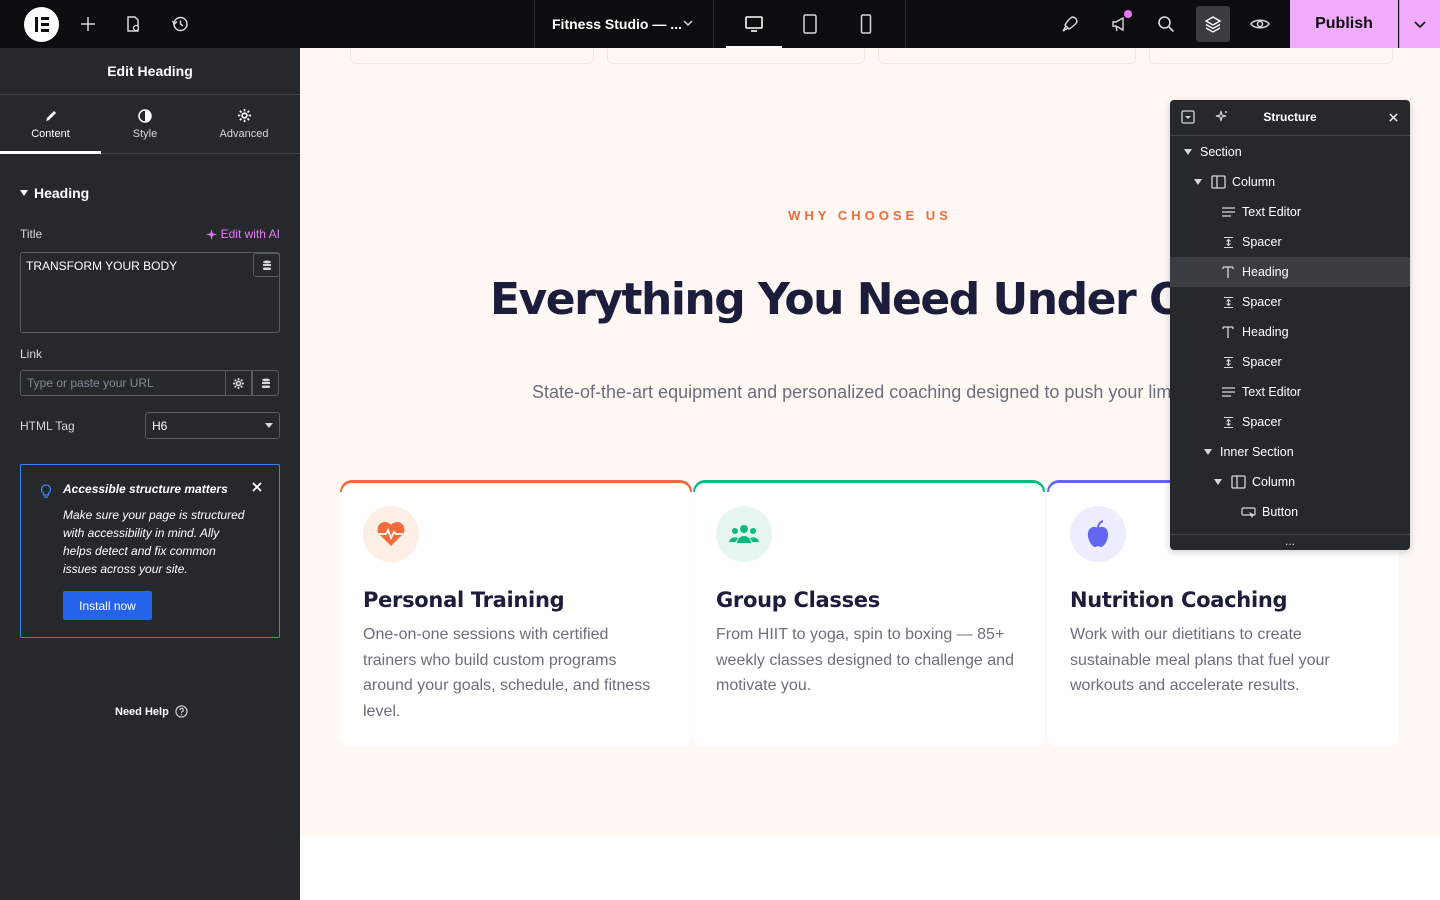 Image resolution: width=1440 pixels, height=900 pixels. What do you see at coordinates (50, 115) in the screenshot?
I see `pencil-icon` at bounding box center [50, 115].